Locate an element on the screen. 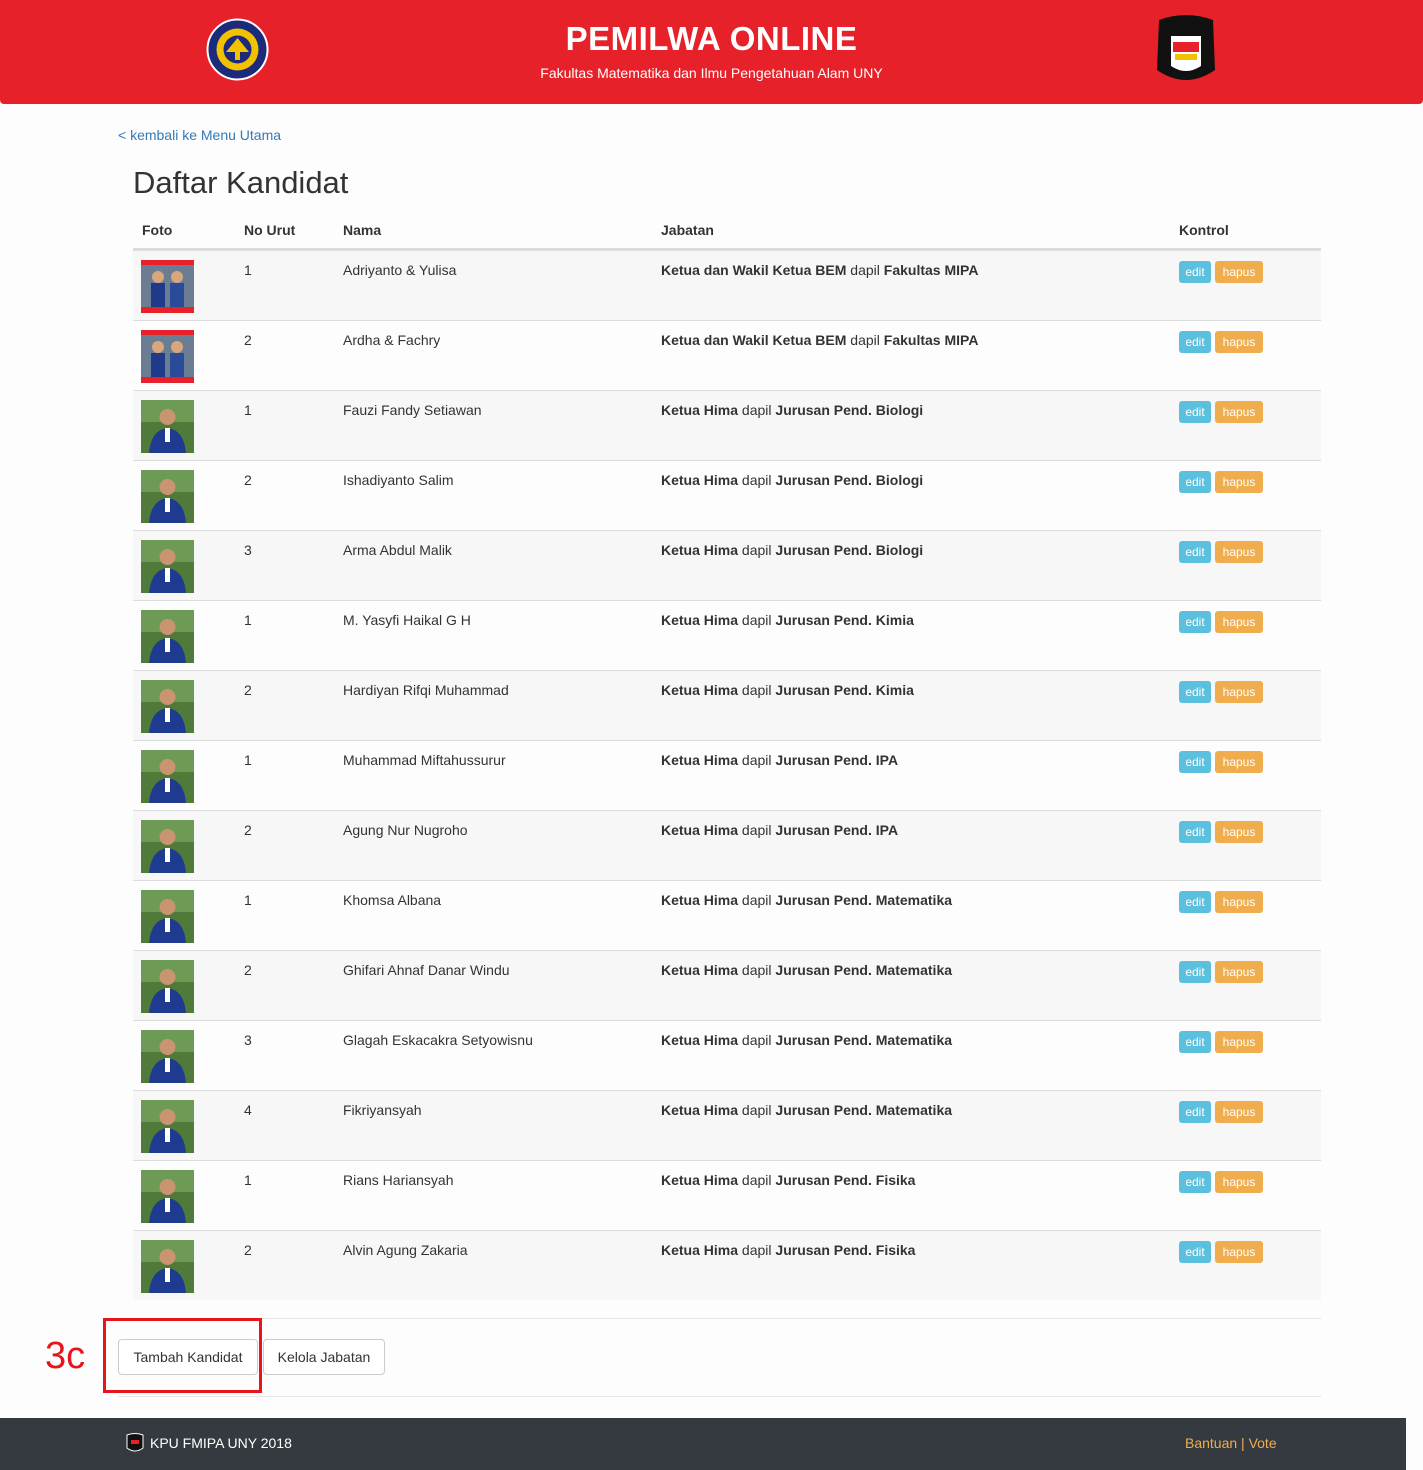 This screenshot has height=1470, width=1423. kelola-jabatan-button: Kelola Jabatan is located at coordinates (324, 1357).